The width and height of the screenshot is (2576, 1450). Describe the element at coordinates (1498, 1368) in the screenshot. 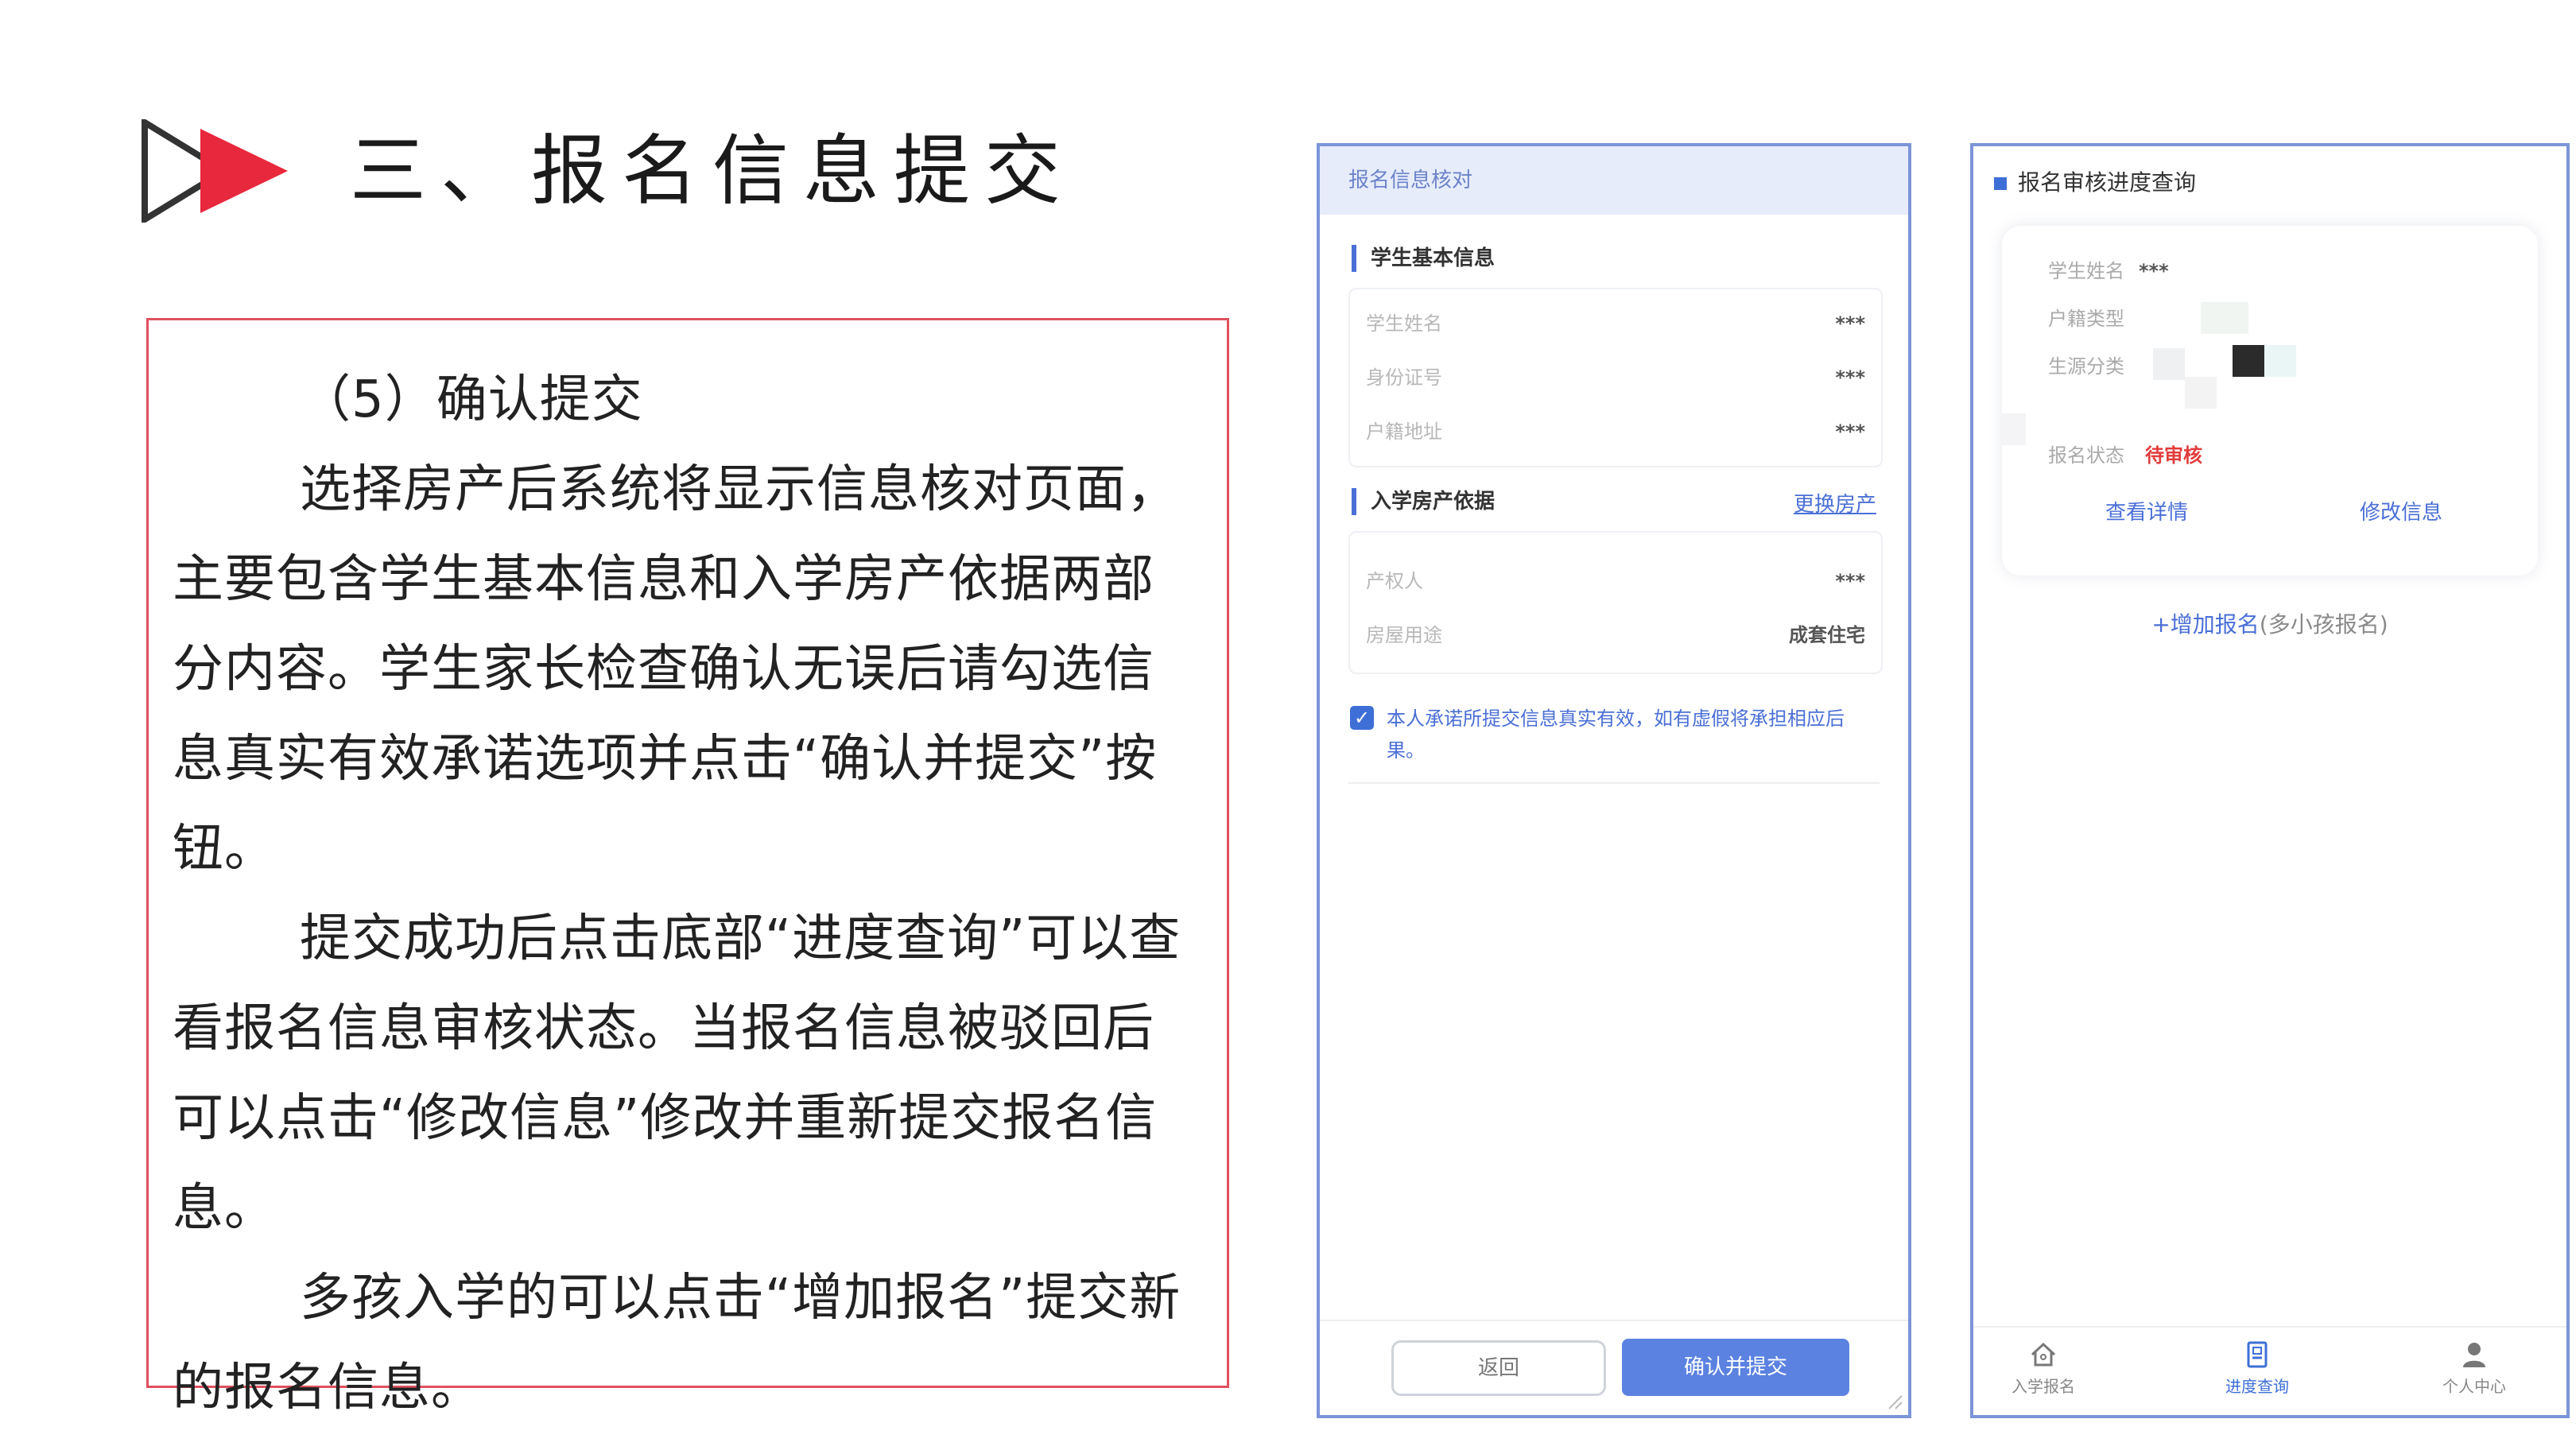

I see `back-button: 返回` at that location.